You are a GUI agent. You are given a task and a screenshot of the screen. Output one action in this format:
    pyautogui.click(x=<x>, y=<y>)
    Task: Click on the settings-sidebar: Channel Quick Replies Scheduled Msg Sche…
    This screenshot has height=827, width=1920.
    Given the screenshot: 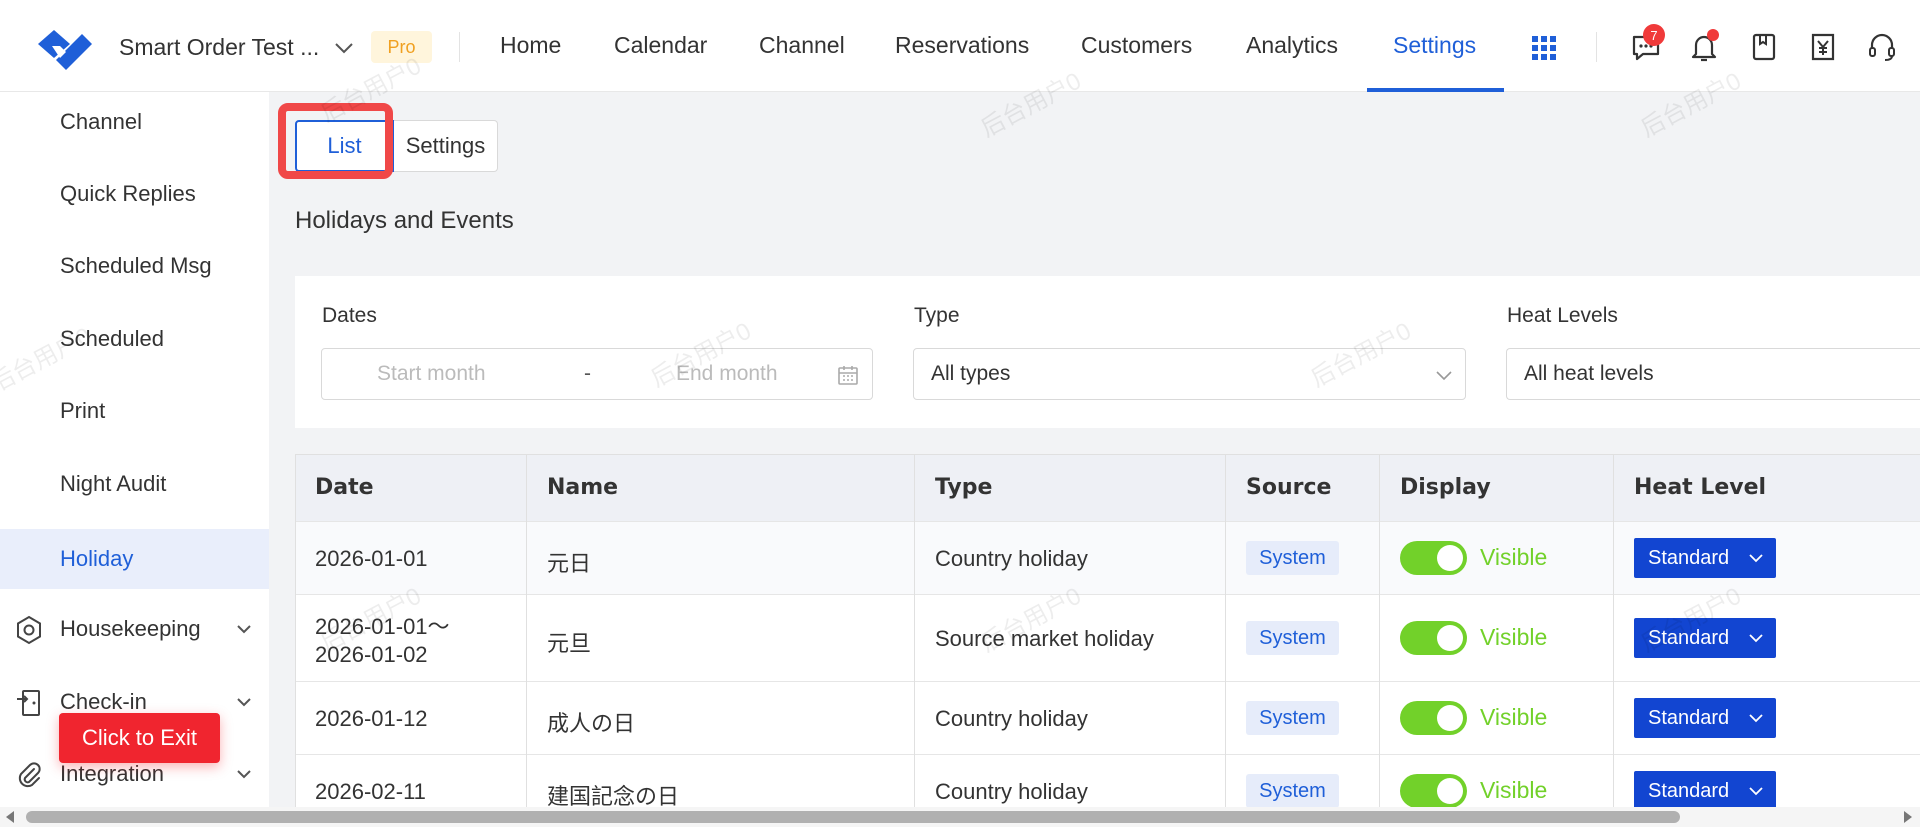 What is the action you would take?
    pyautogui.click(x=134, y=449)
    